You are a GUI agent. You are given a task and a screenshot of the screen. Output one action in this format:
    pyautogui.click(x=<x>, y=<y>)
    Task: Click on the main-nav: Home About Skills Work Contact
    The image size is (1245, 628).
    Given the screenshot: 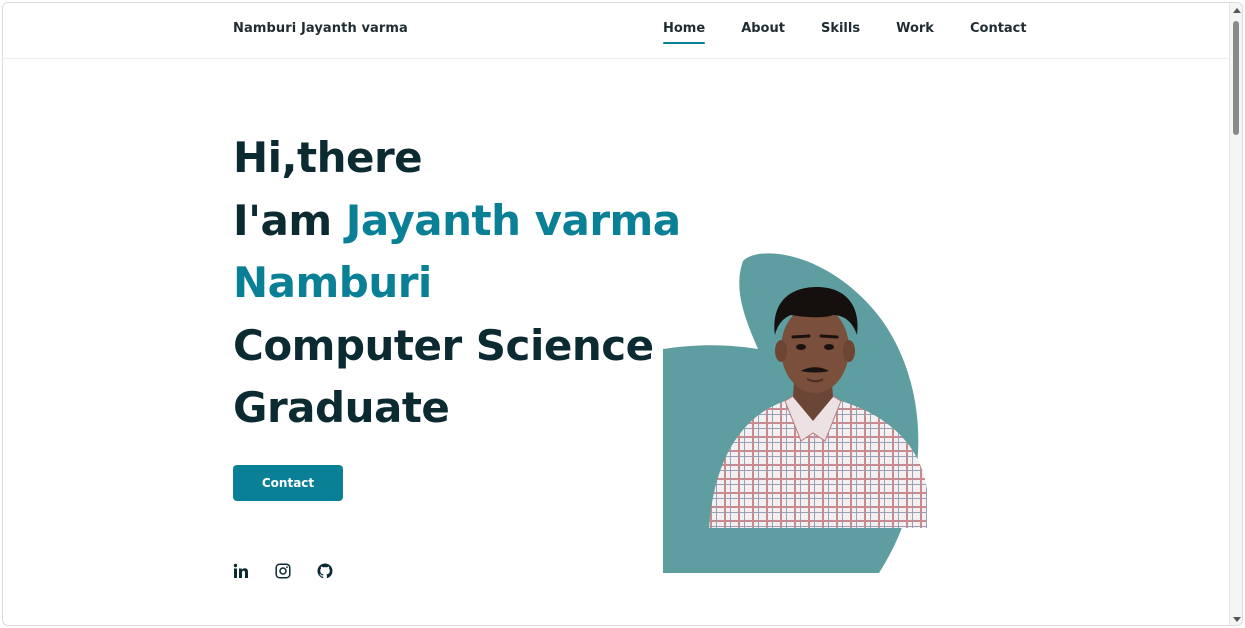 What is the action you would take?
    pyautogui.click(x=845, y=32)
    